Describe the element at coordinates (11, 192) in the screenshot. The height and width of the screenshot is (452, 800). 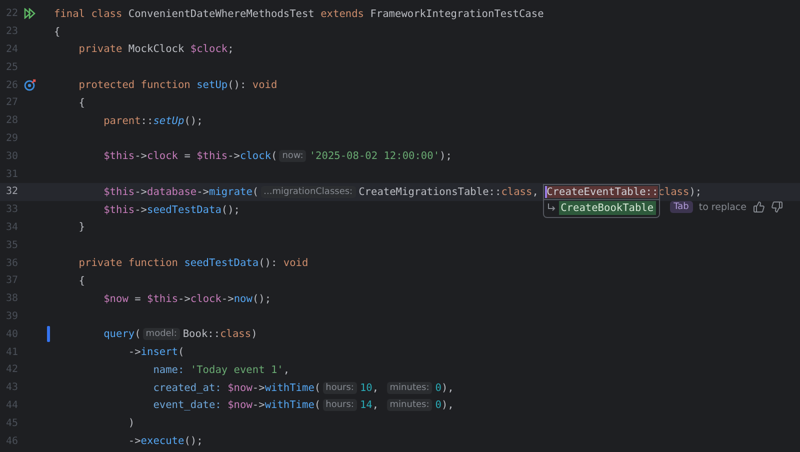
I see `line-number: 32` at that location.